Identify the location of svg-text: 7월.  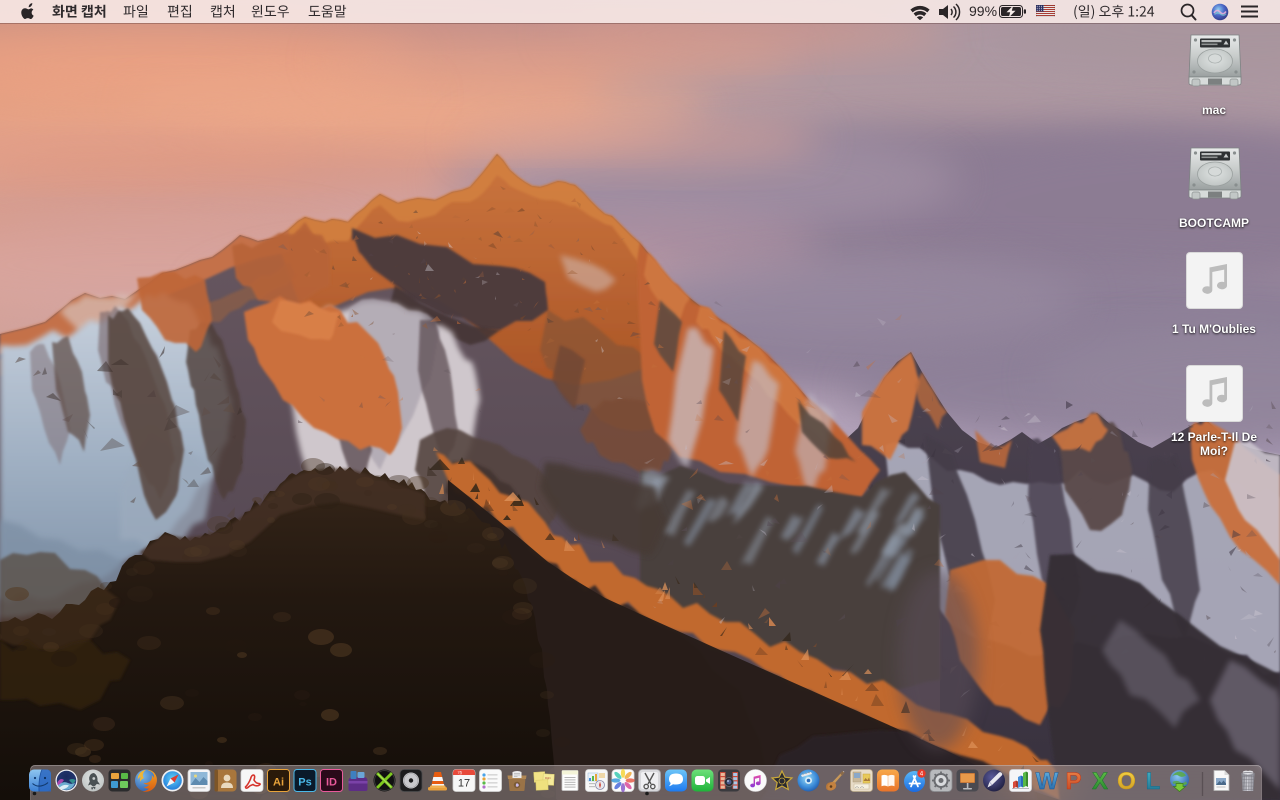
(460, 772).